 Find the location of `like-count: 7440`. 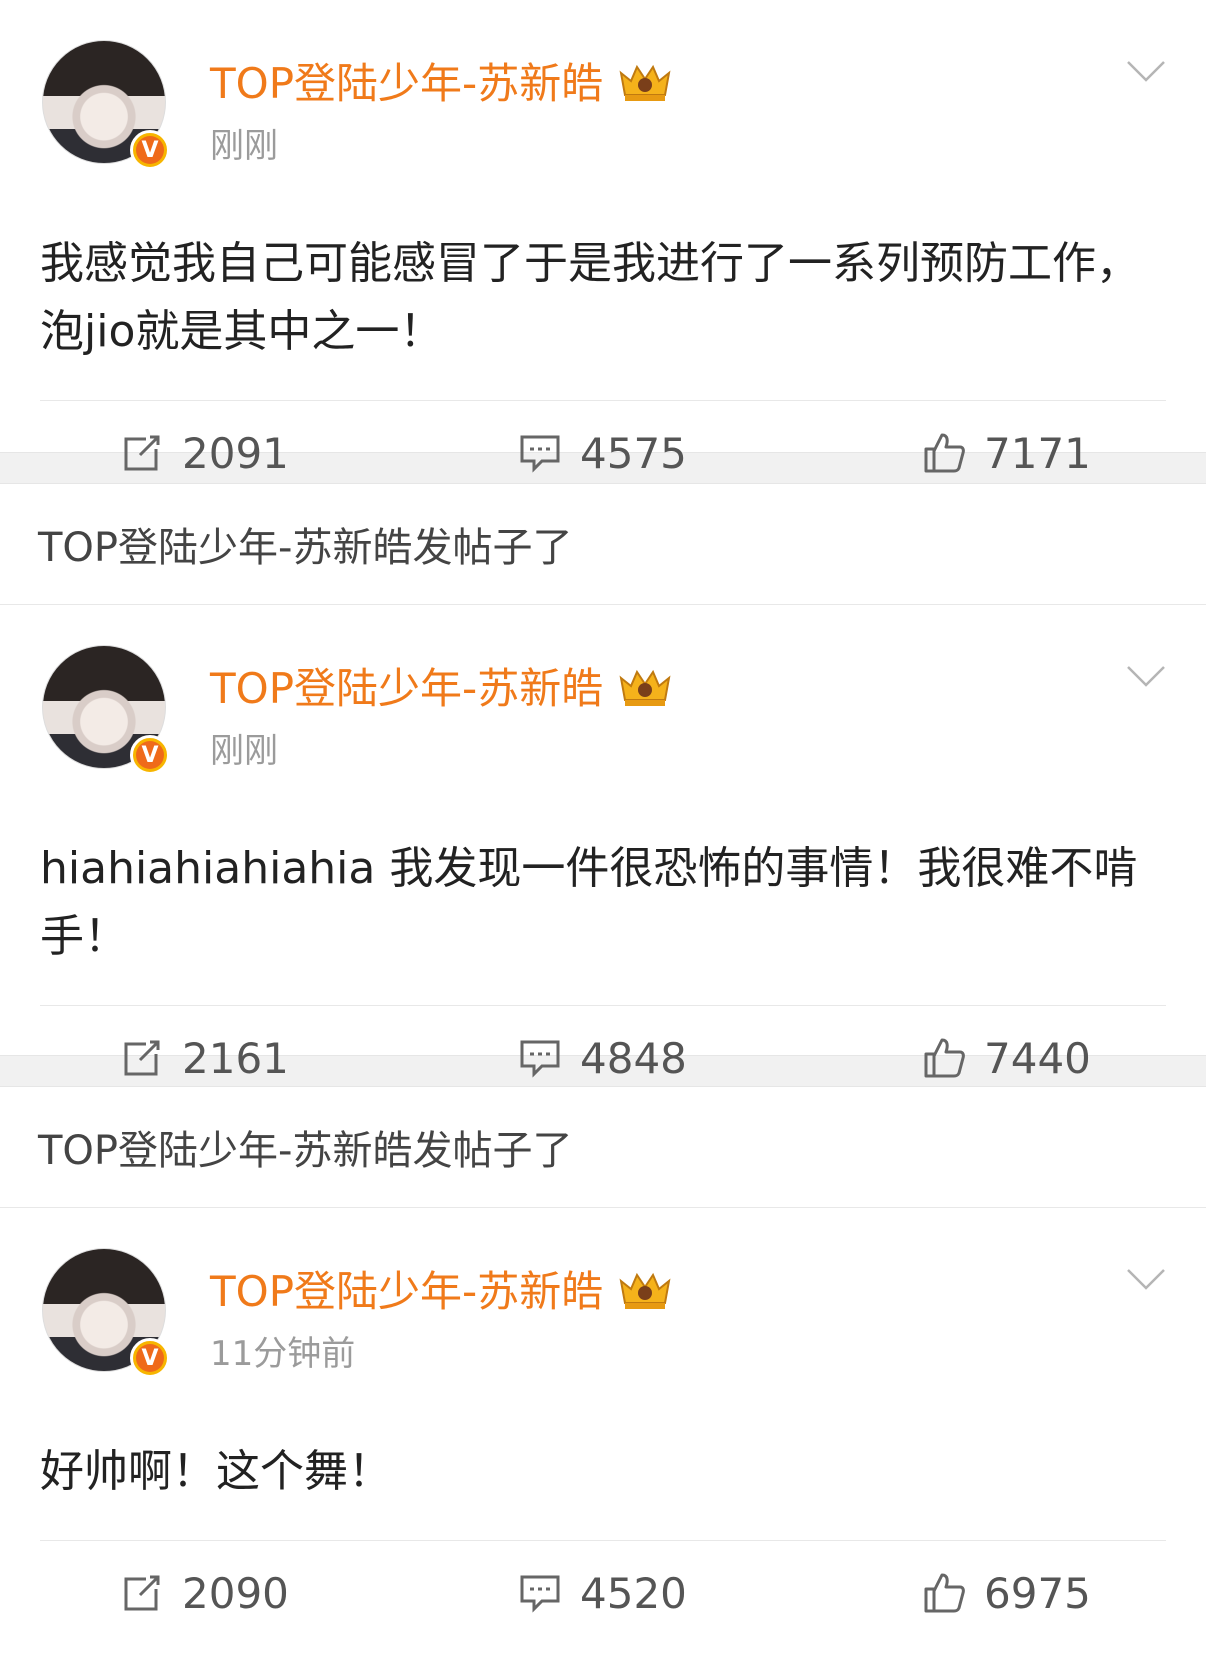

like-count: 7440 is located at coordinates (1037, 1058).